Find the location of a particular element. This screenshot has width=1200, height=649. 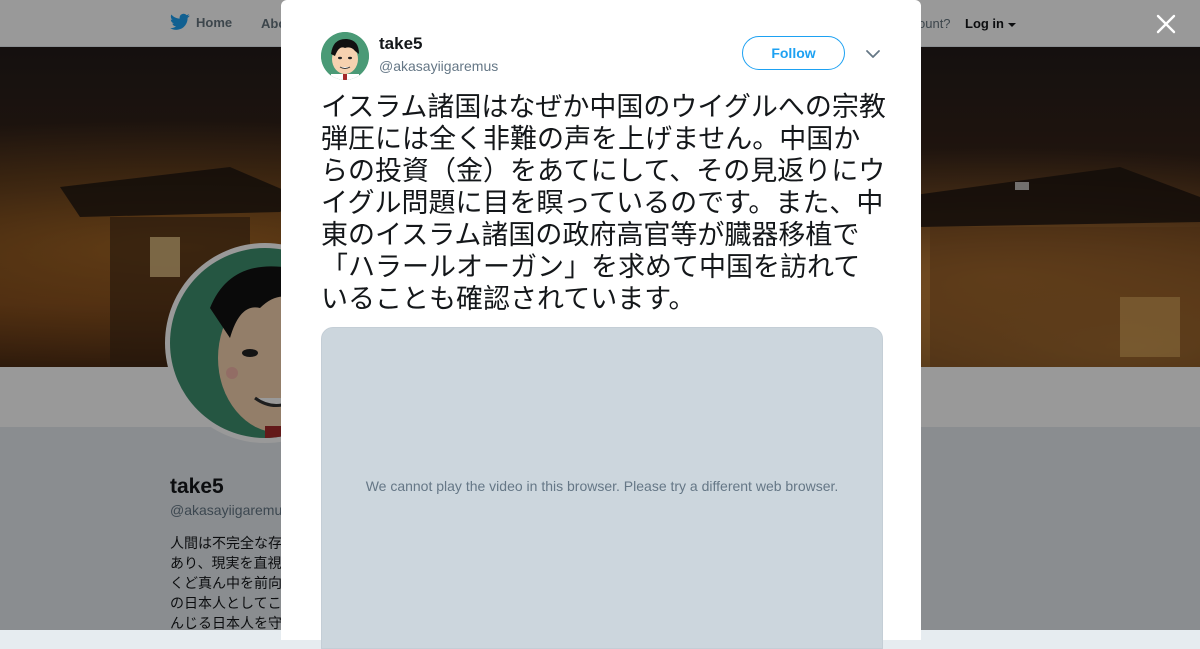

close-icon is located at coordinates (1166, 24).